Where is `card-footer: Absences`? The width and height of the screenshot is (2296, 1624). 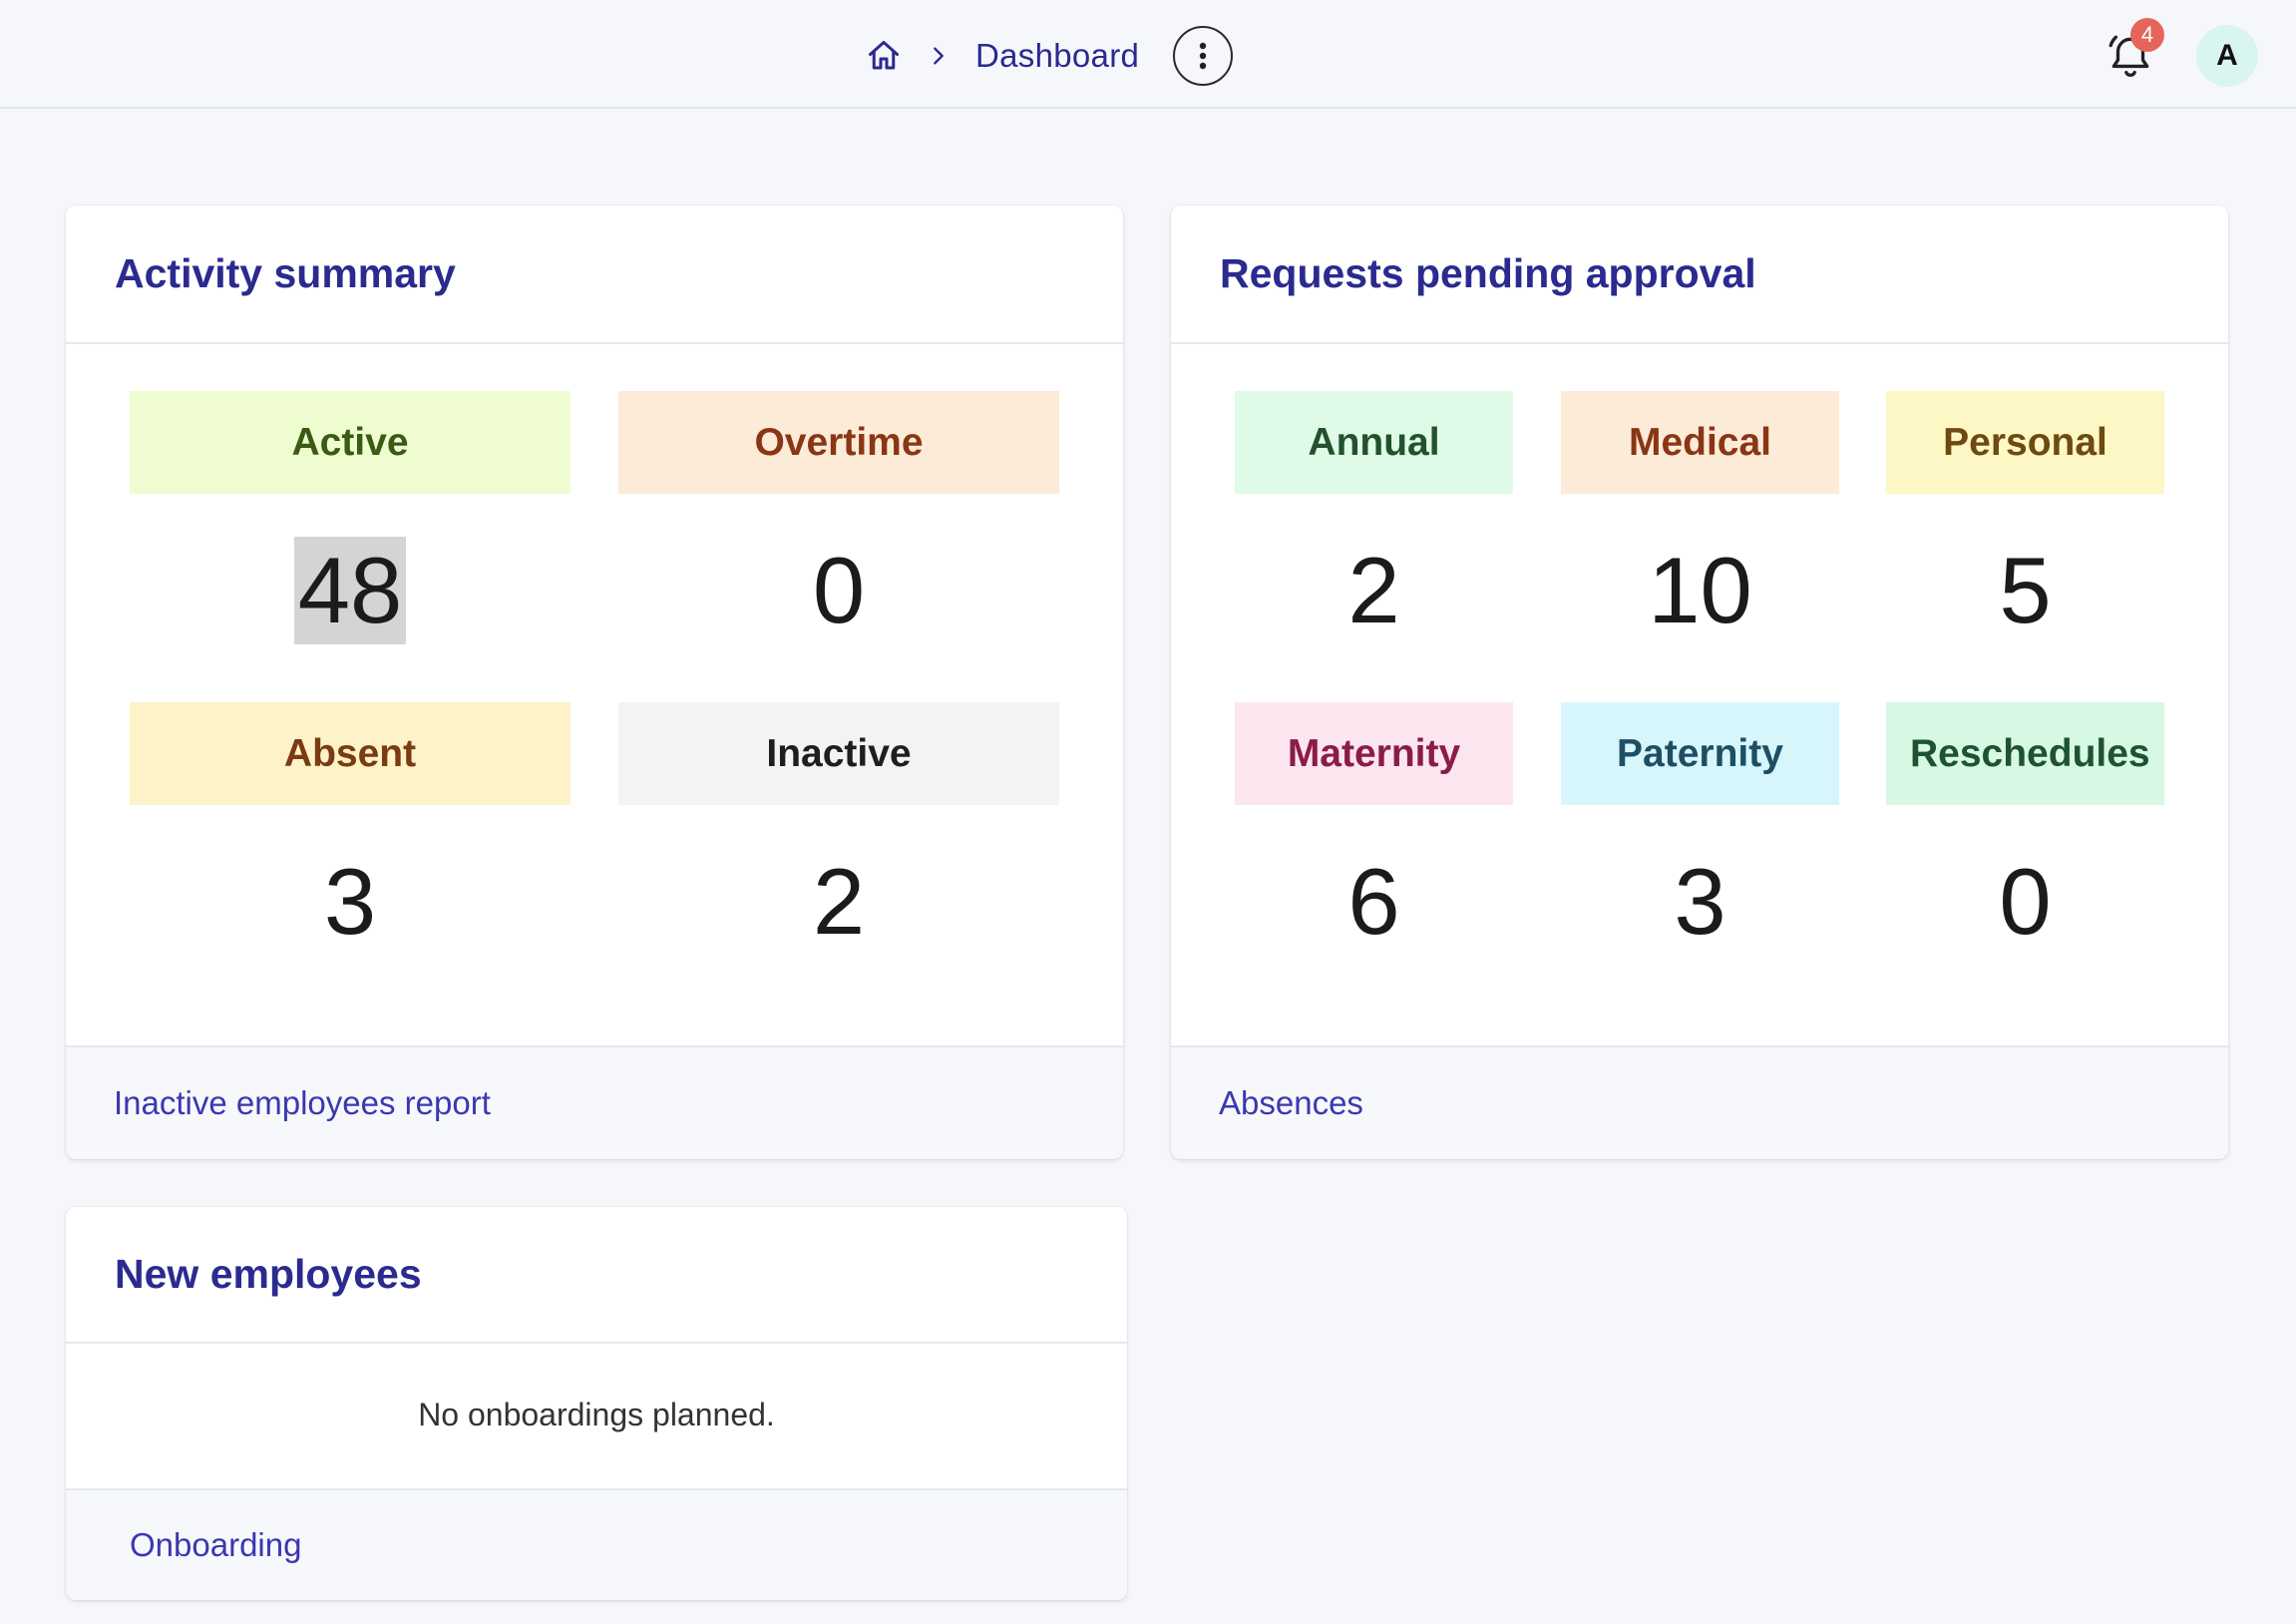 card-footer: Absences is located at coordinates (1700, 1102).